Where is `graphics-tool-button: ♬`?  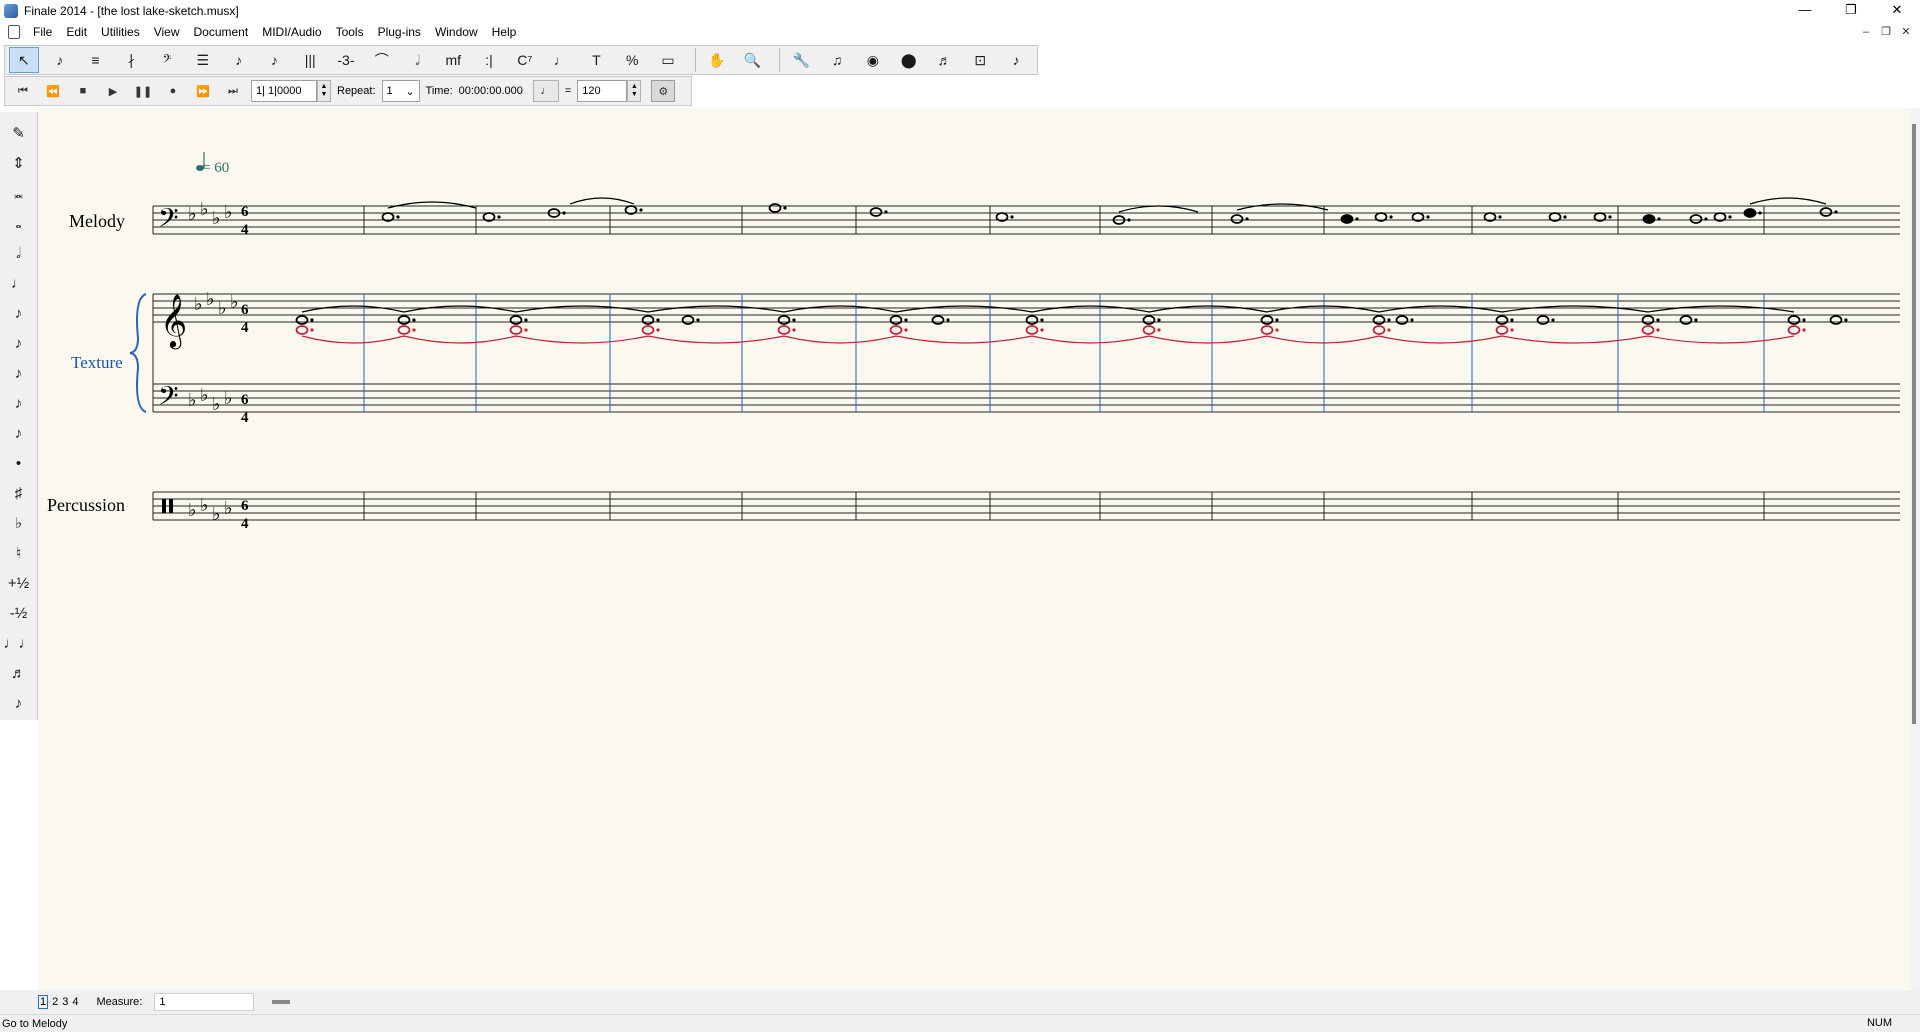 graphics-tool-button: ♬ is located at coordinates (945, 60).